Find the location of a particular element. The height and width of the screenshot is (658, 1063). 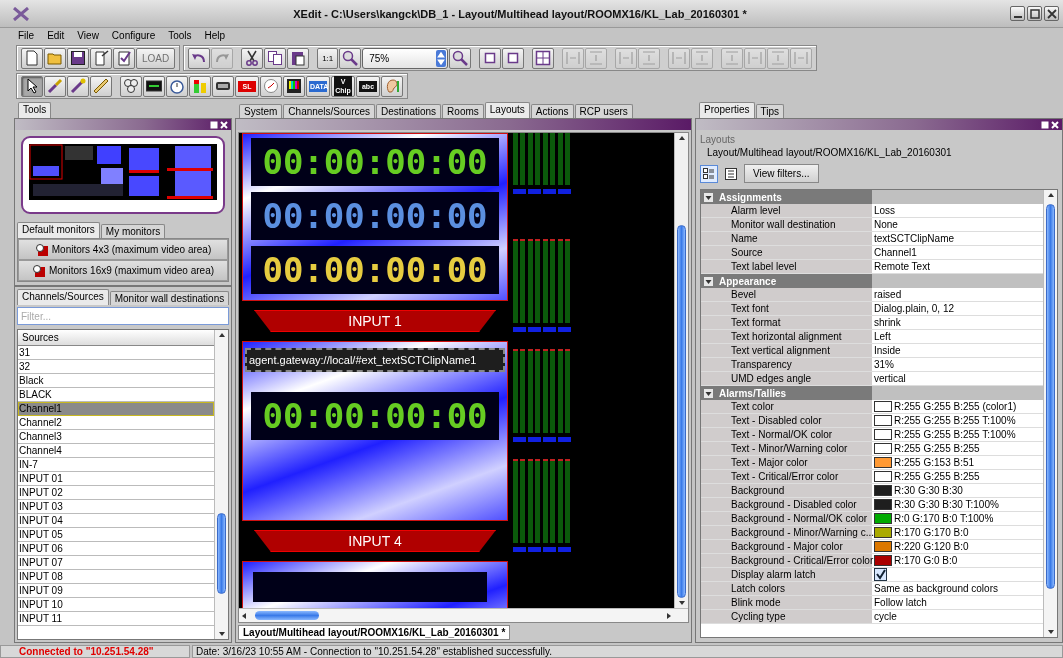

editor-tab: Layouts is located at coordinates (507, 110).